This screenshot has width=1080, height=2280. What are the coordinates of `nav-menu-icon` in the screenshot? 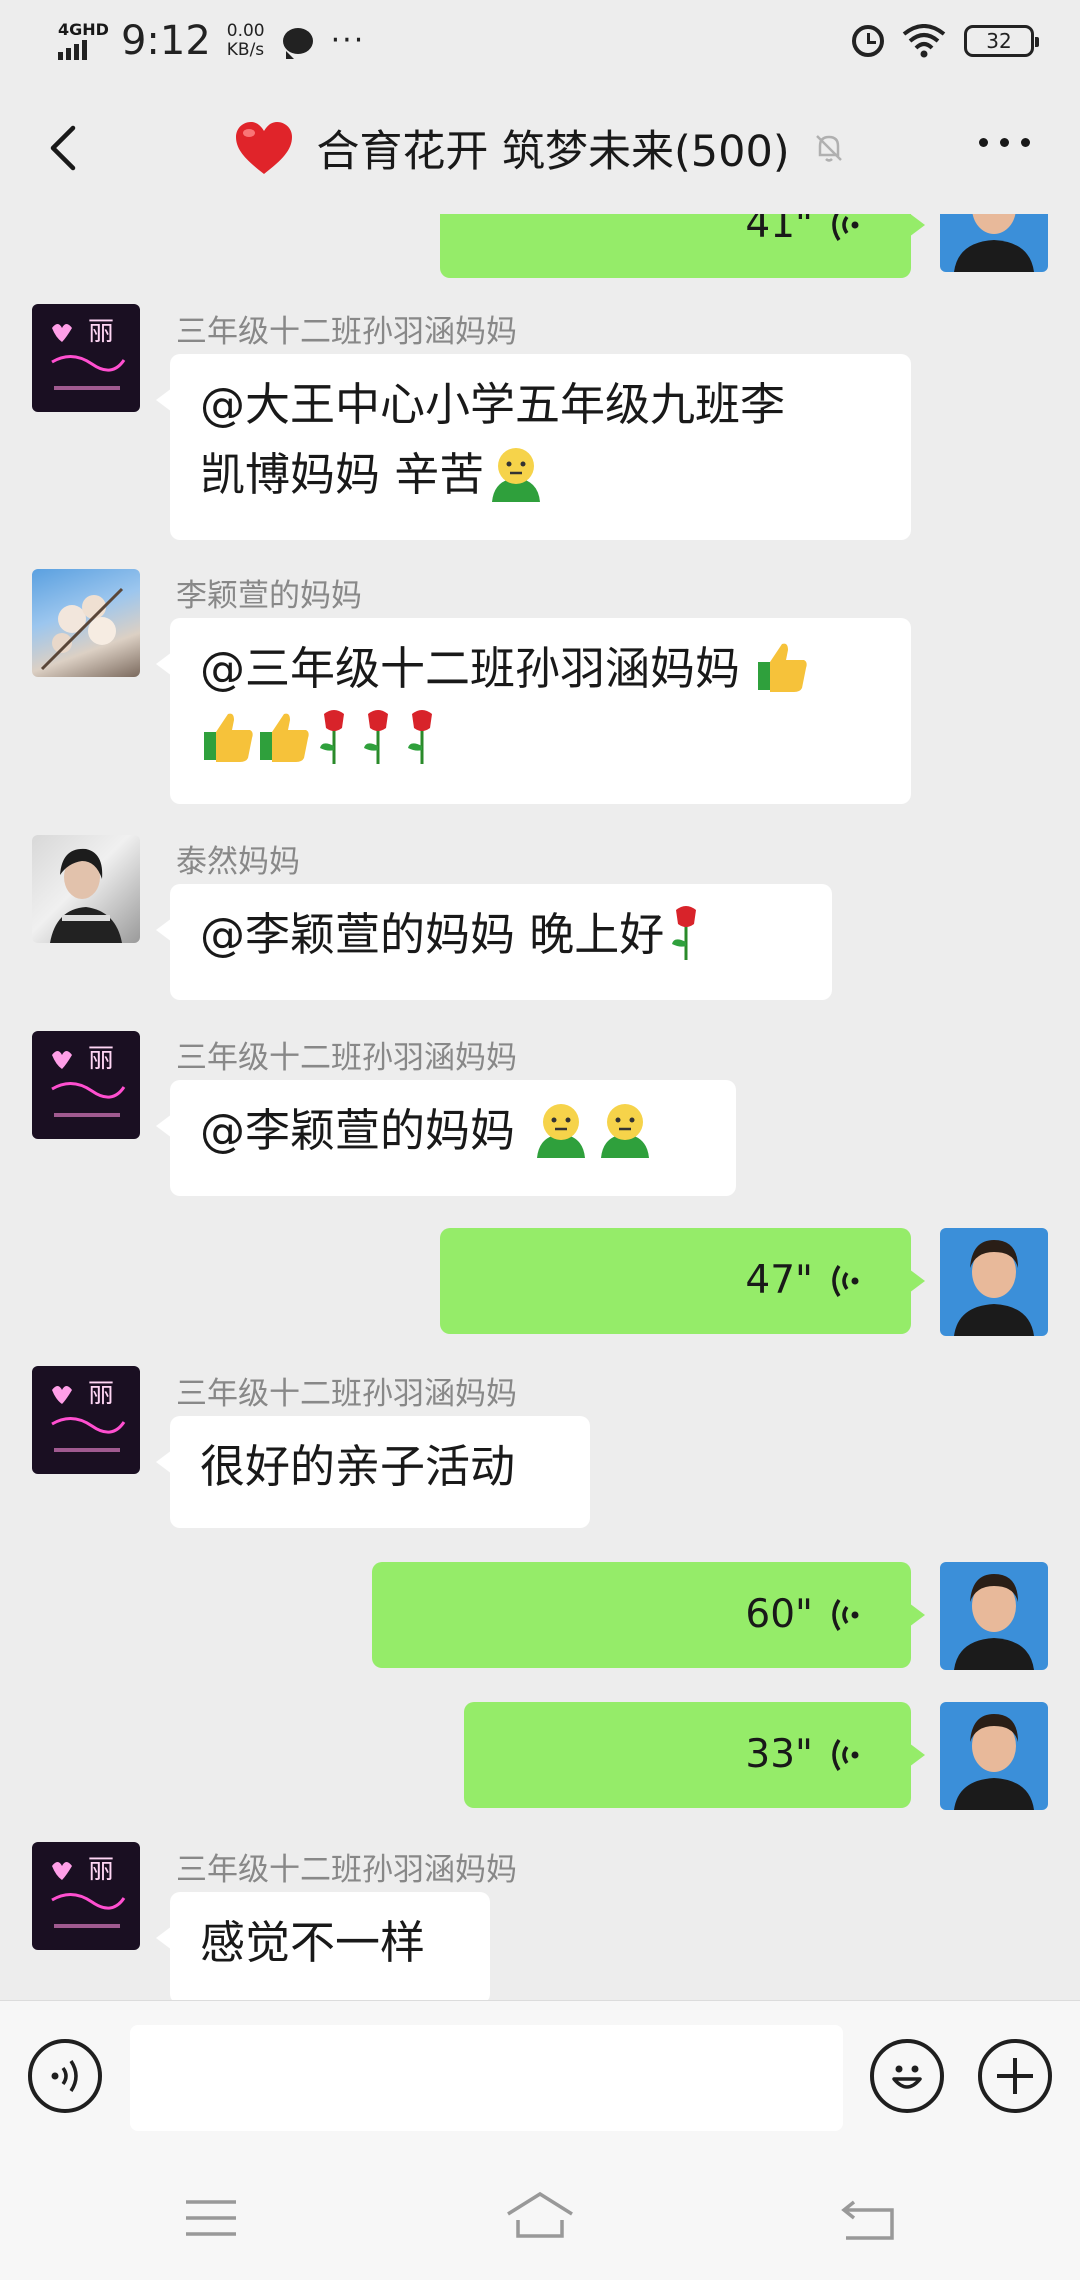 It's located at (211, 2218).